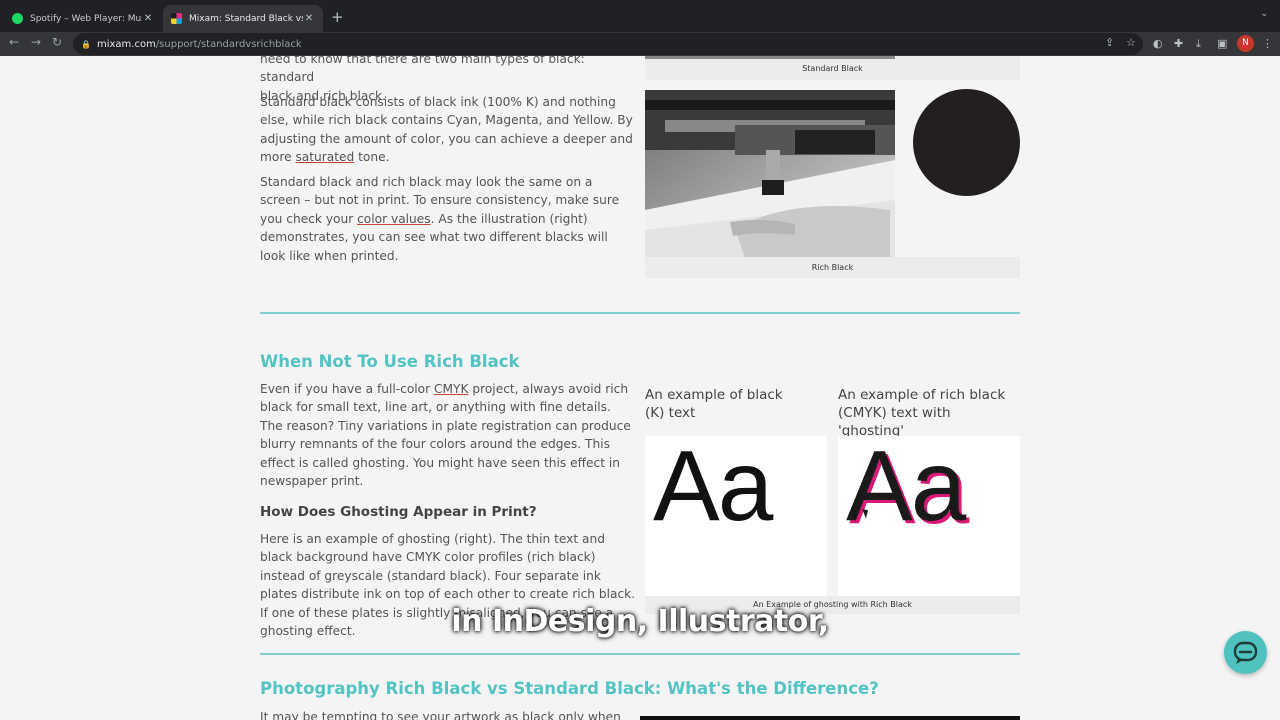 This screenshot has width=1280, height=720. Describe the element at coordinates (714, 404) in the screenshot. I see `black-text-label: An example of black (K) text` at that location.